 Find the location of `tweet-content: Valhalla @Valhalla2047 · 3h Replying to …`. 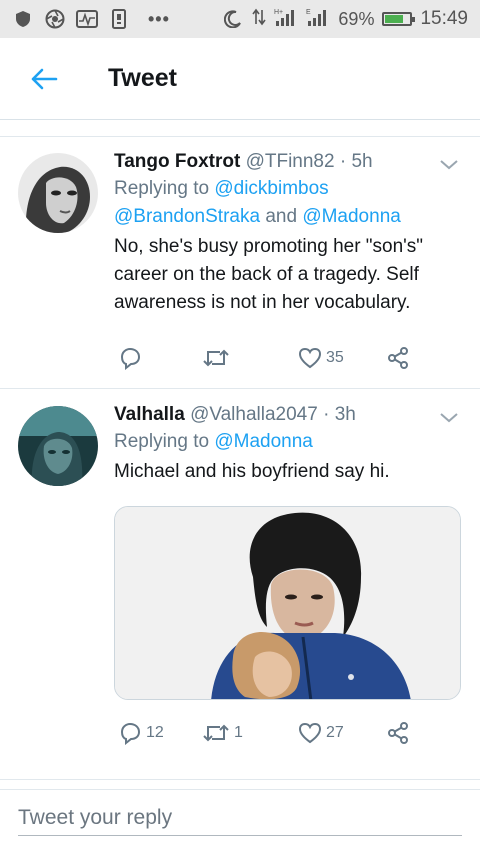

tweet-content: Valhalla @Valhalla2047 · 3h Replying to … is located at coordinates (290, 444).